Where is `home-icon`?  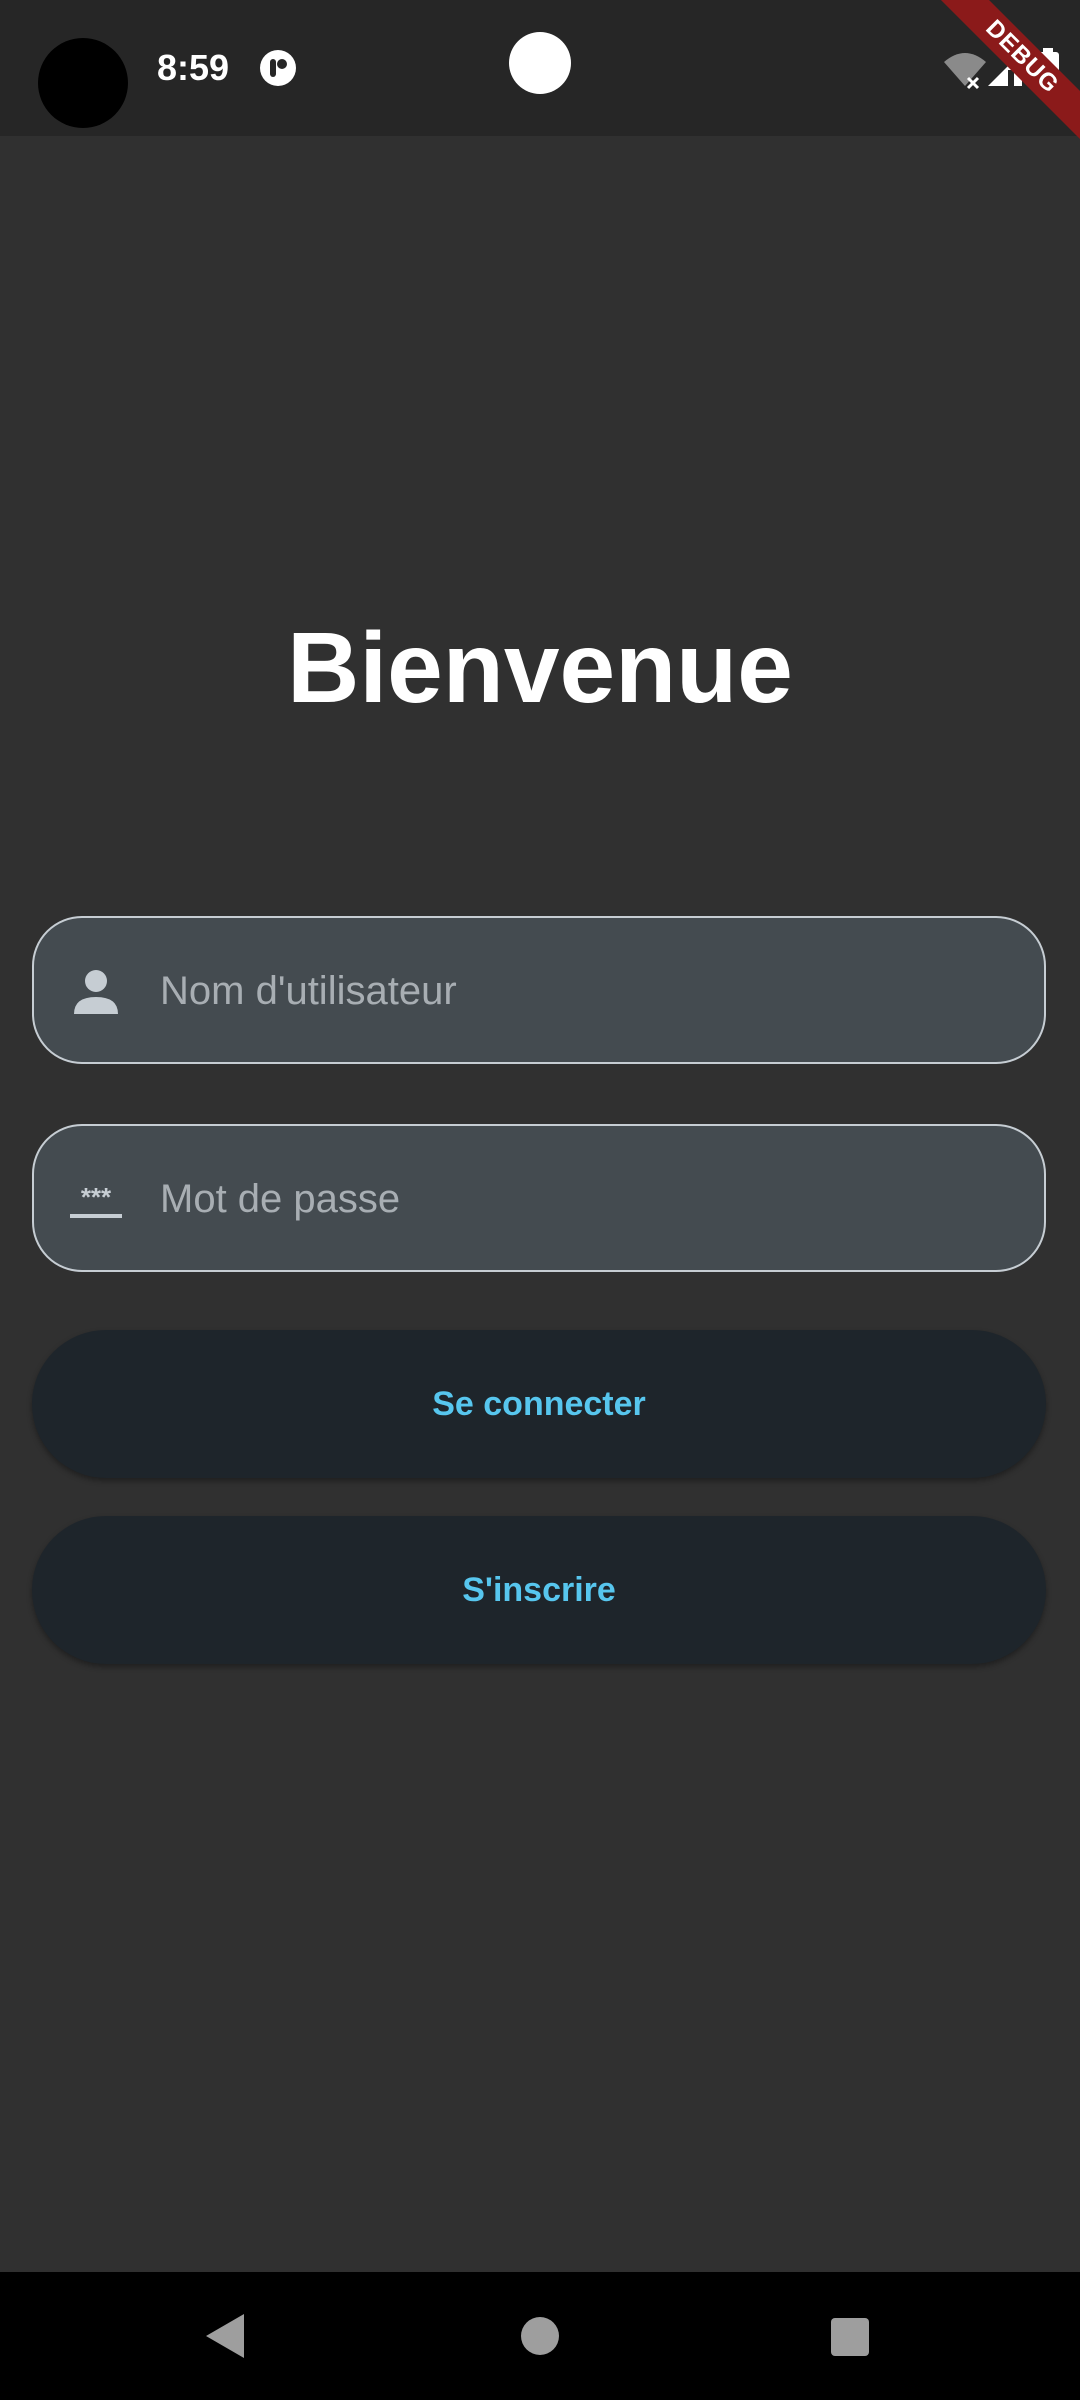
home-icon is located at coordinates (540, 2336).